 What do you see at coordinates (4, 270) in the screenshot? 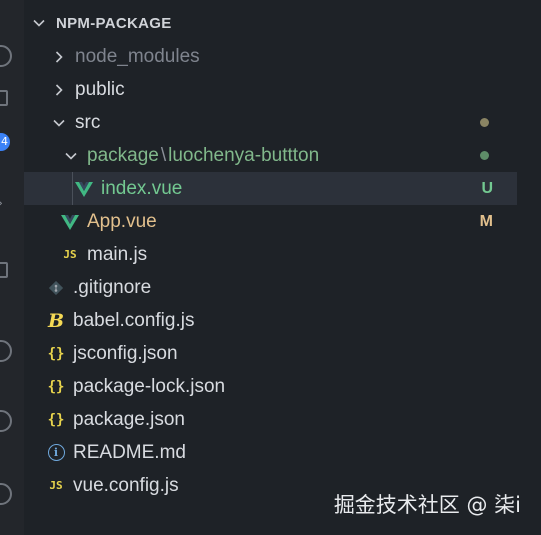
I see `activity-extensions-icon` at bounding box center [4, 270].